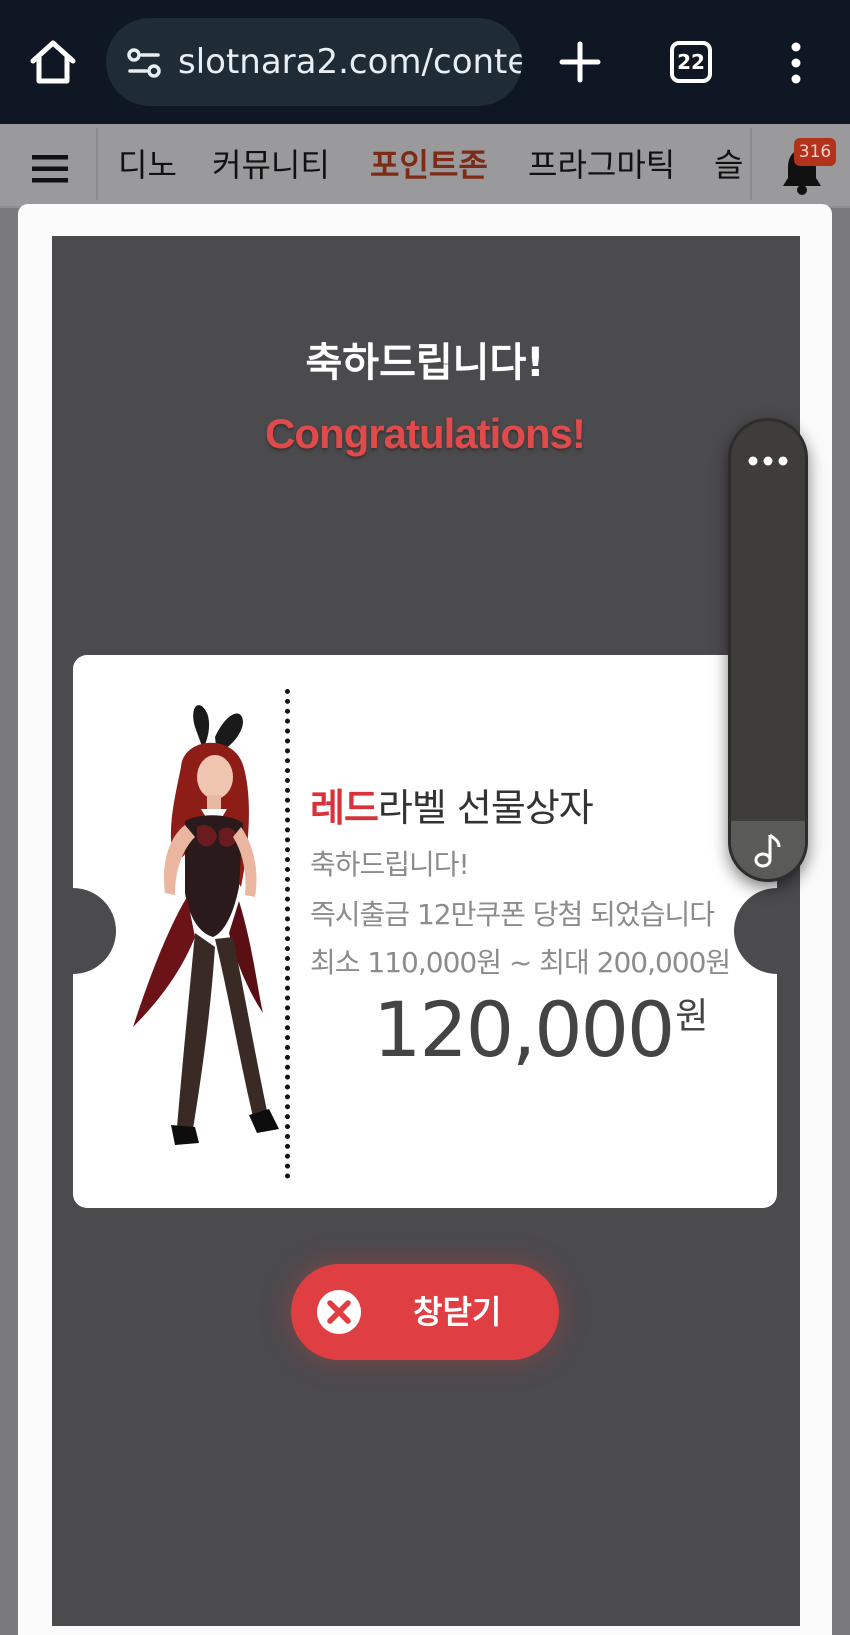 The image size is (850, 1635). I want to click on music-note-icon, so click(767, 850).